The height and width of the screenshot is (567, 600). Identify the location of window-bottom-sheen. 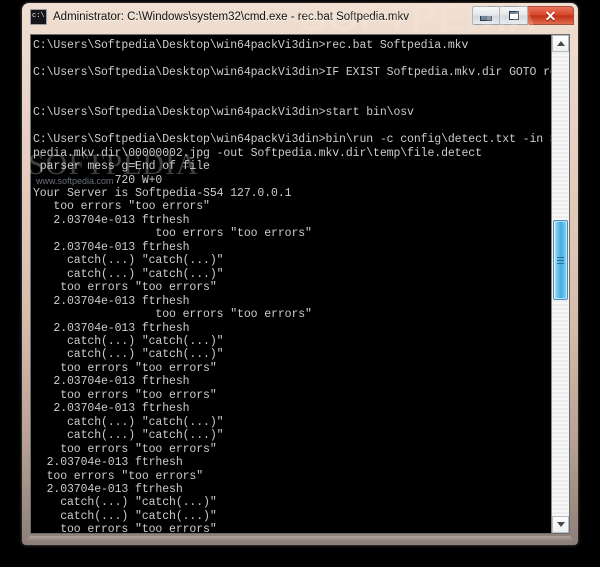
(300, 539).